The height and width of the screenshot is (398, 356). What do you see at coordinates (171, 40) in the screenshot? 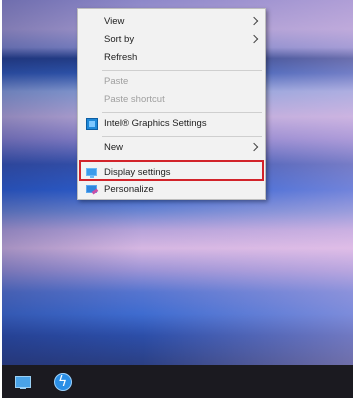
I see `menu-item-sort-by: Sort by` at bounding box center [171, 40].